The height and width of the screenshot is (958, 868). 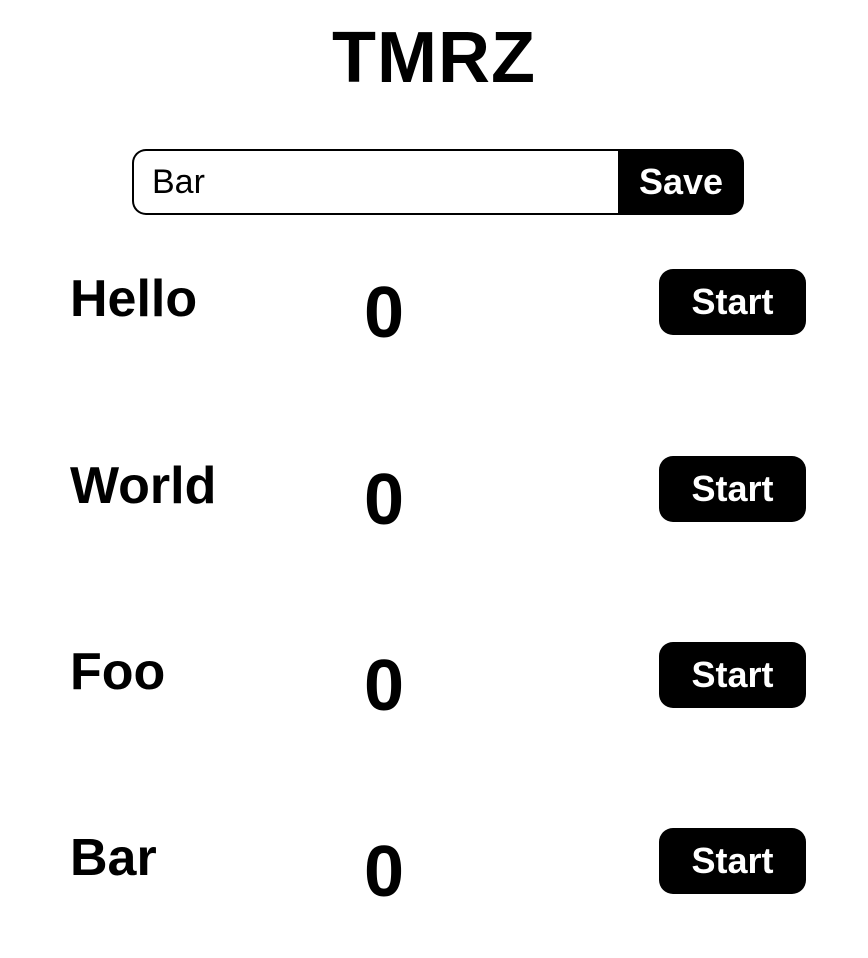 I want to click on save-button: Save, so click(x=681, y=182).